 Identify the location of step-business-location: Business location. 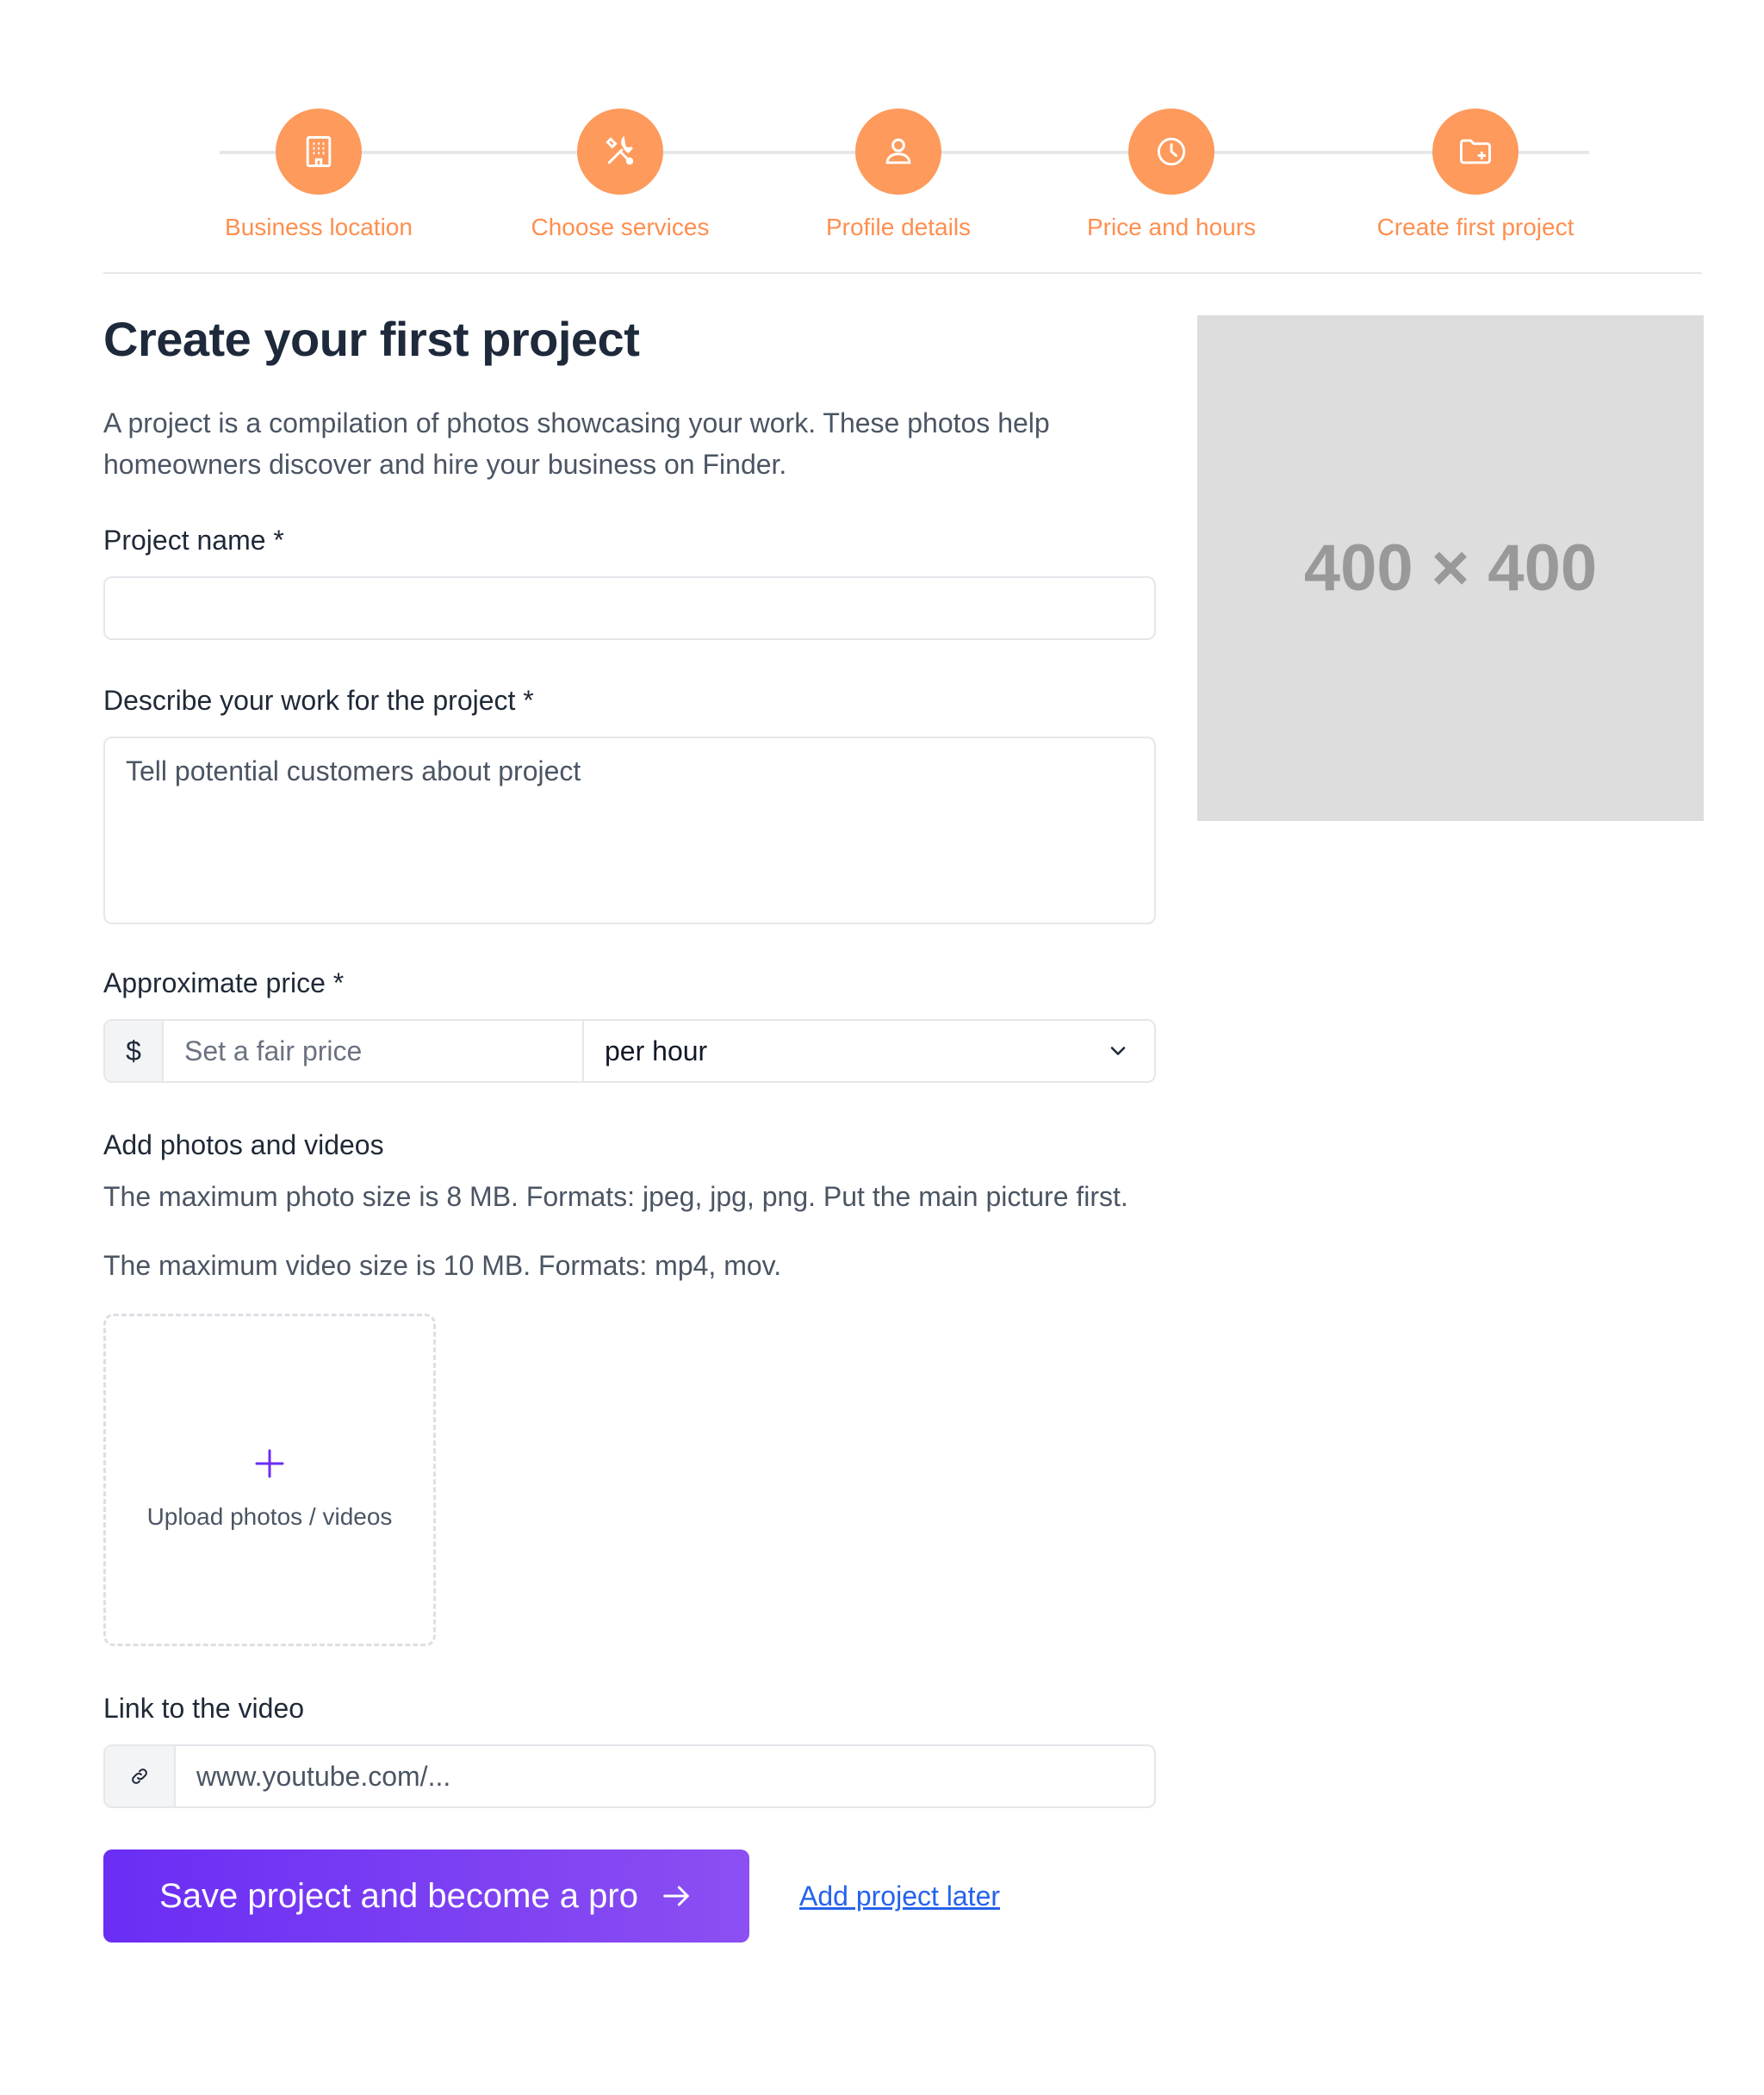
(318, 175).